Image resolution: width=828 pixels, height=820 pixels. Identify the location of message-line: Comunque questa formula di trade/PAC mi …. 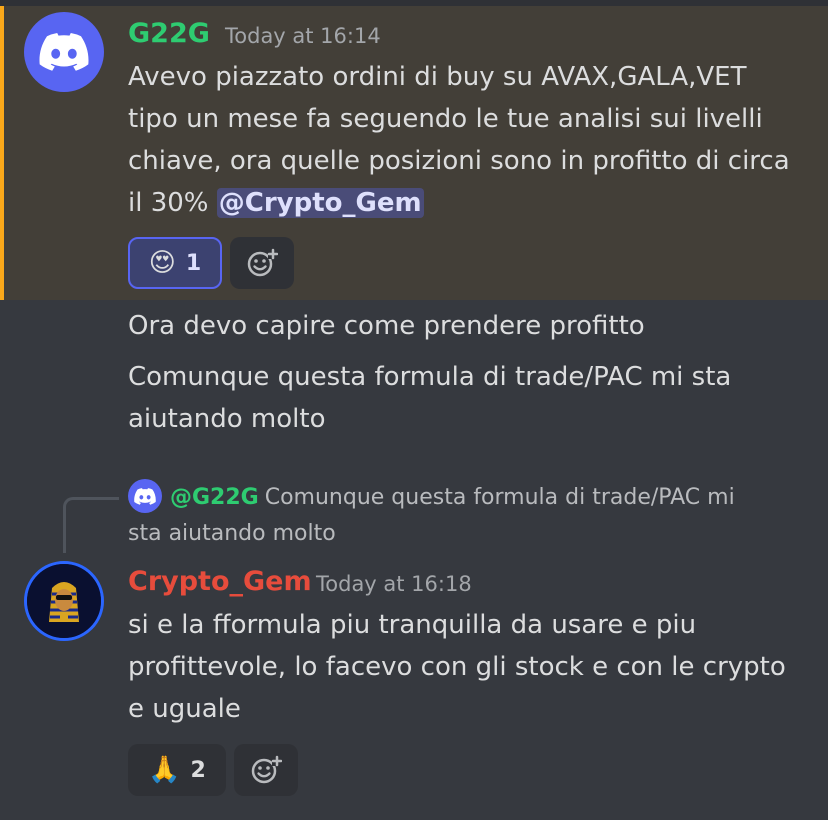
(430, 377).